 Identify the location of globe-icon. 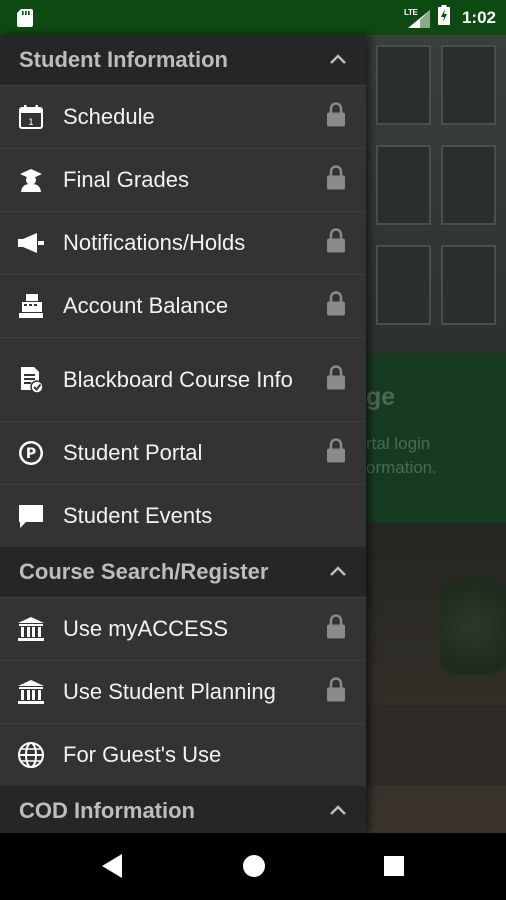
(31, 755).